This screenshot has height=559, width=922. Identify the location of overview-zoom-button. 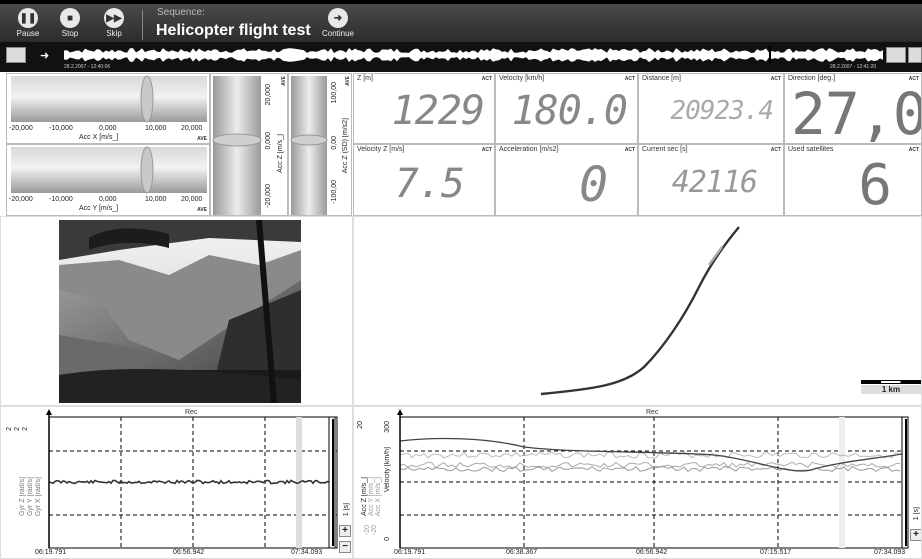
(896, 55).